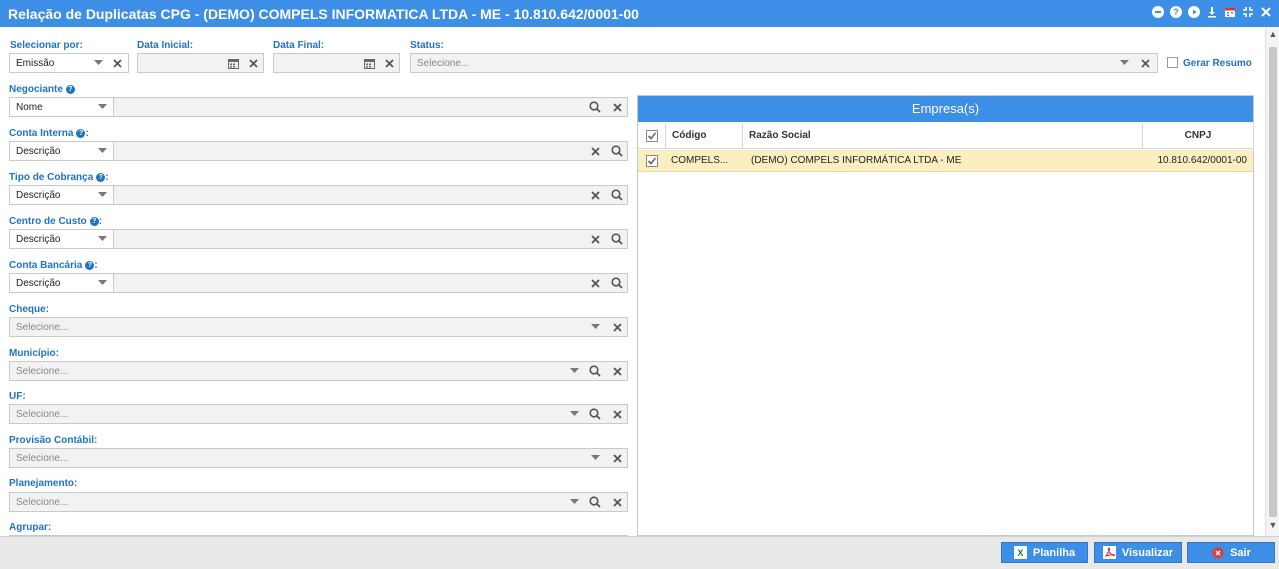  What do you see at coordinates (1272, 527) in the screenshot?
I see `scroll-down-icon: ▼` at bounding box center [1272, 527].